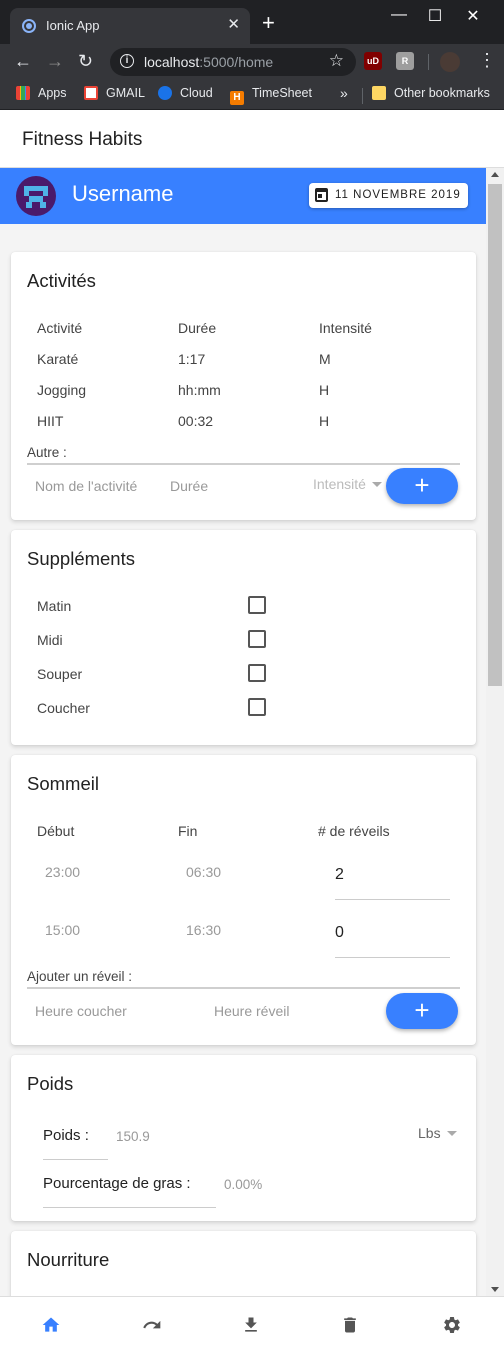  What do you see at coordinates (29, 26) in the screenshot?
I see `ionic-favicon-icon` at bounding box center [29, 26].